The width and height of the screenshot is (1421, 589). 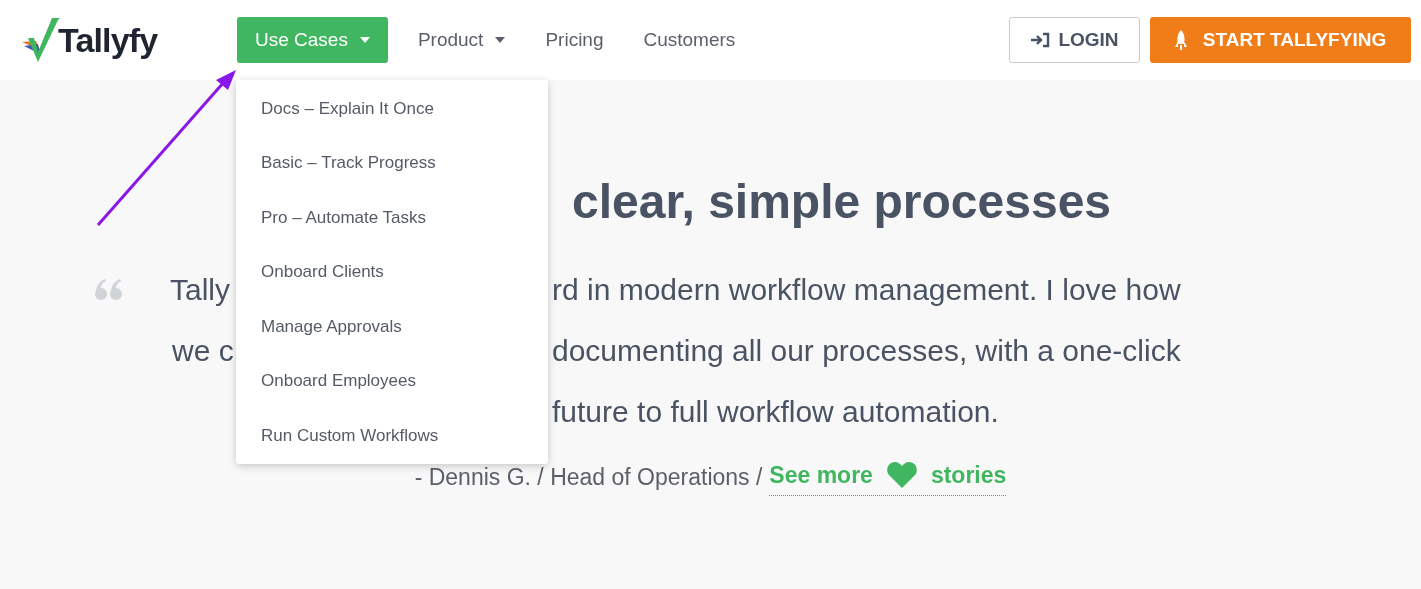 What do you see at coordinates (588, 477) in the screenshot?
I see `attribution-text: - Dennis G. / Head of Operations /` at bounding box center [588, 477].